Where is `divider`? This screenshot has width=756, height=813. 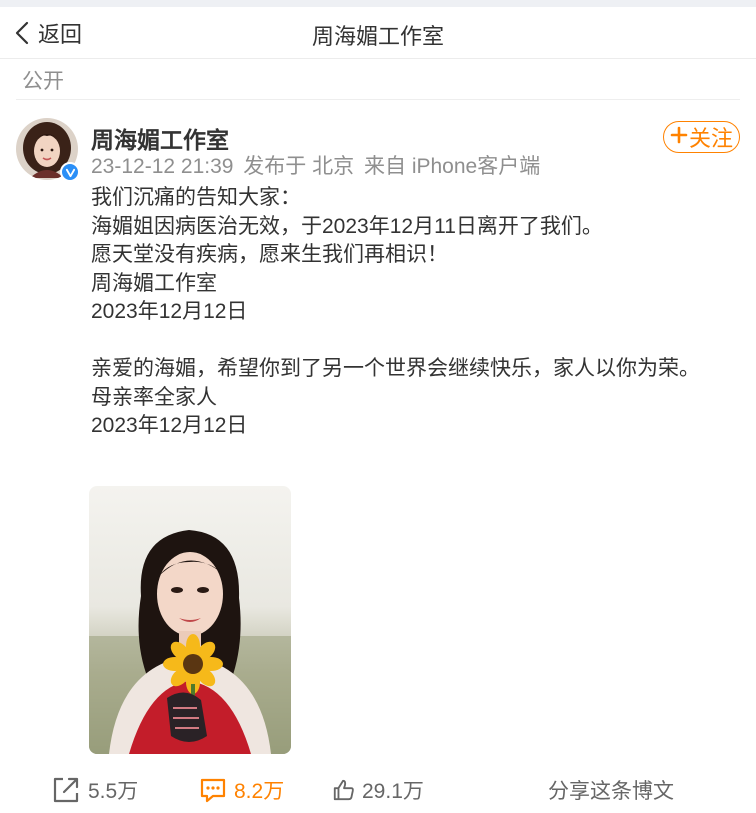 divider is located at coordinates (378, 99).